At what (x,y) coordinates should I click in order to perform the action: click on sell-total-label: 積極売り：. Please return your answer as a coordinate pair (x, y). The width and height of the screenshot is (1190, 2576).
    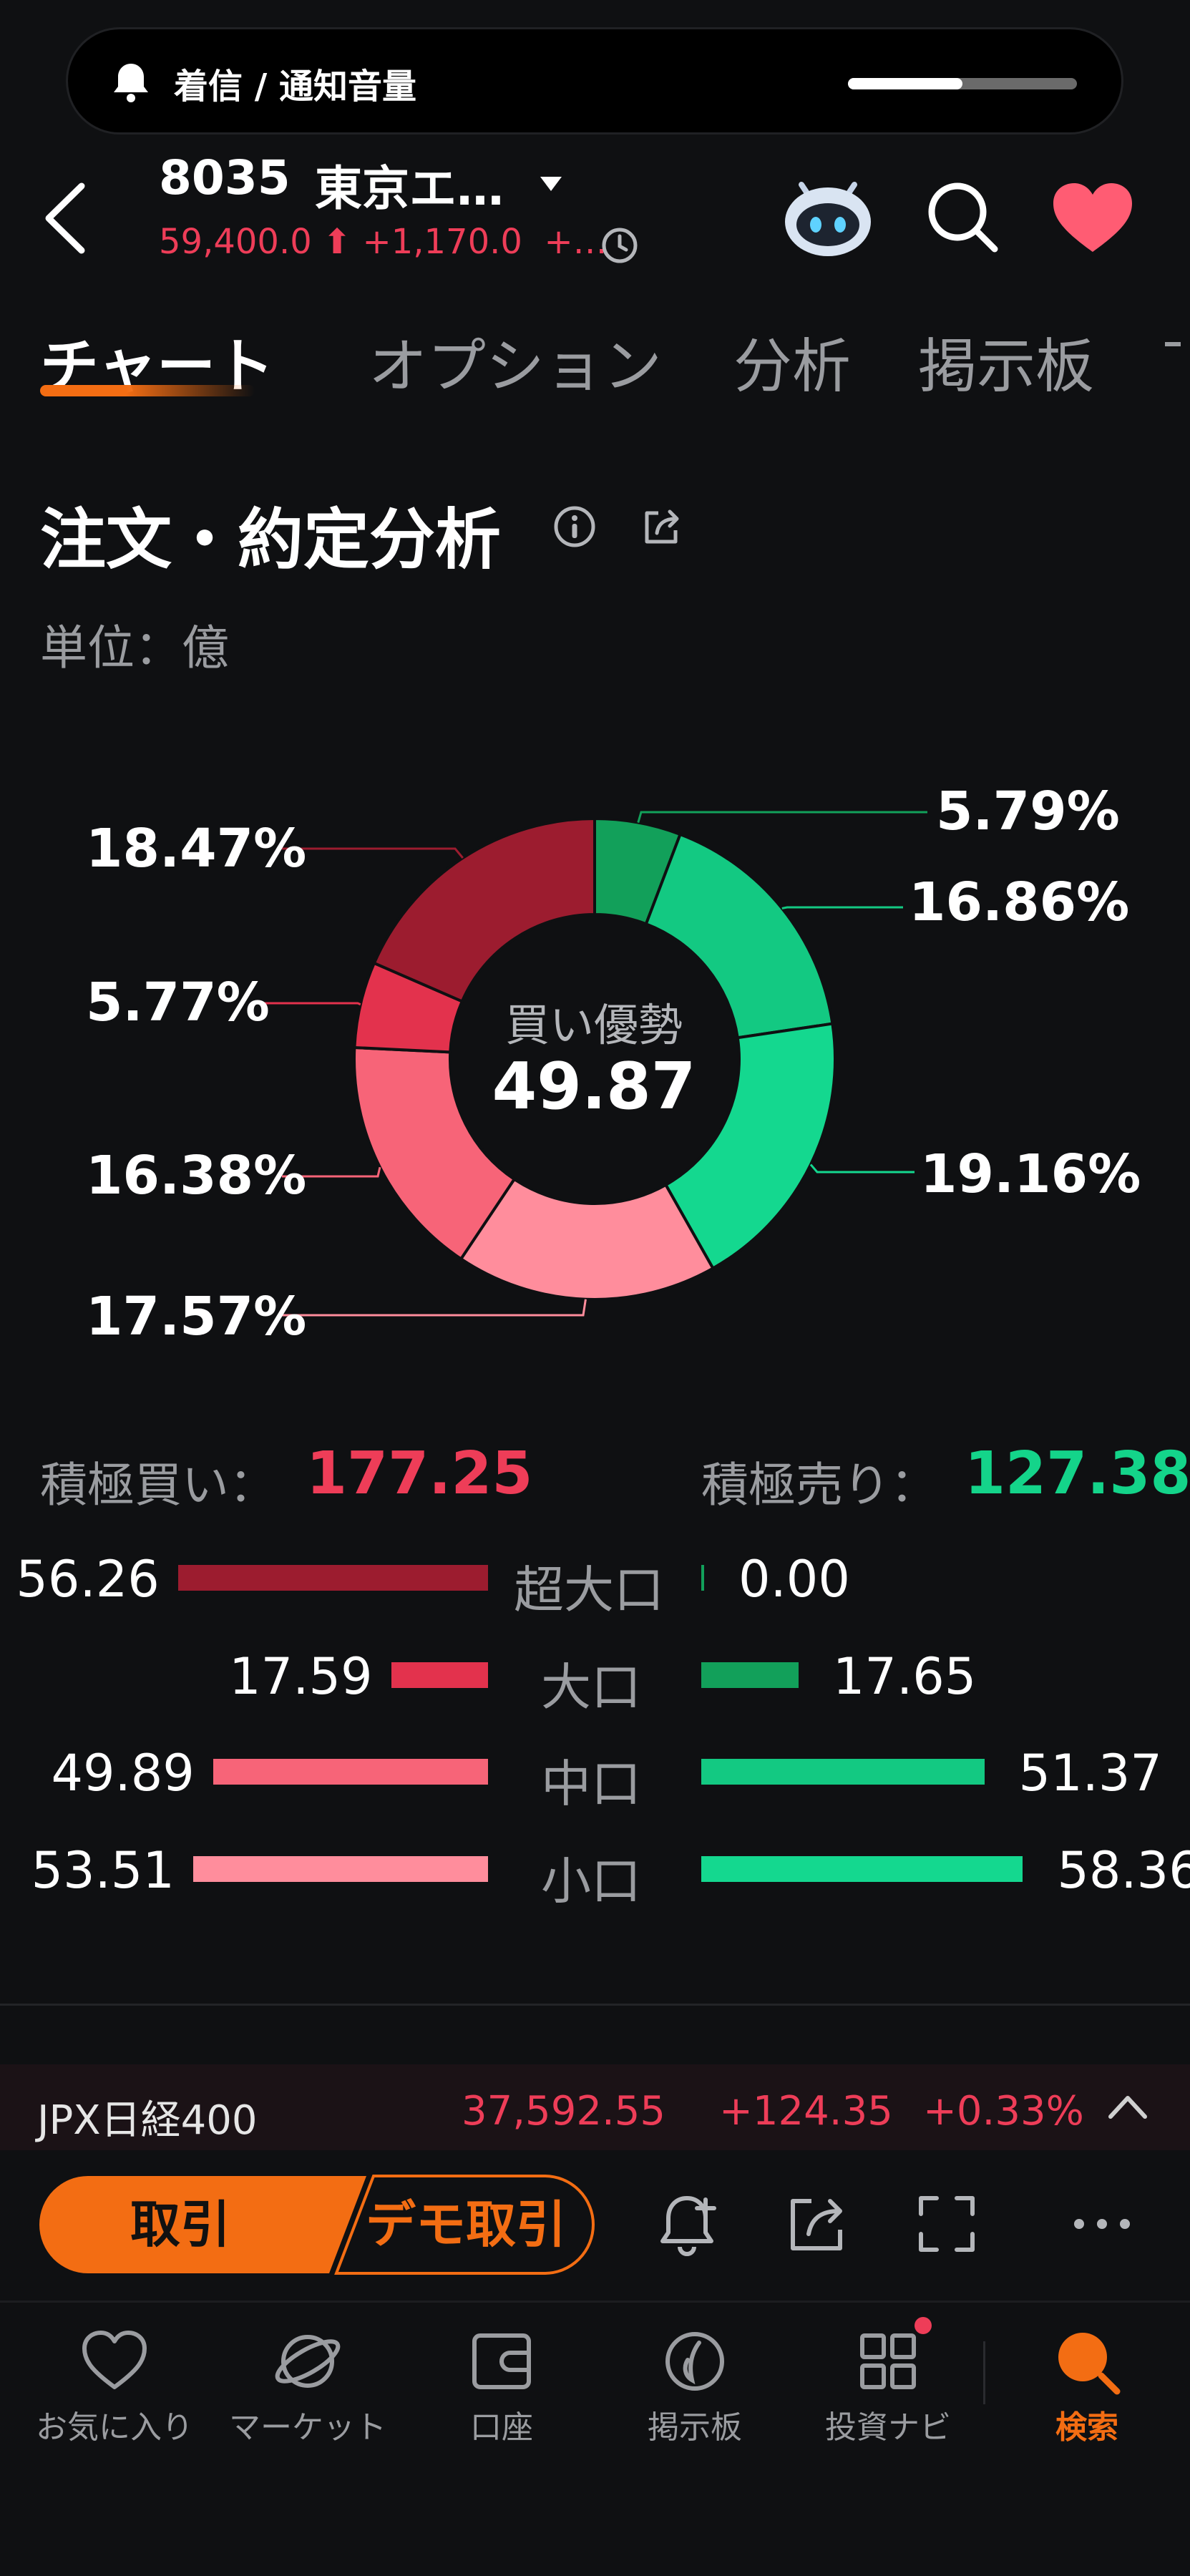
    Looking at the image, I should click on (819, 1485).